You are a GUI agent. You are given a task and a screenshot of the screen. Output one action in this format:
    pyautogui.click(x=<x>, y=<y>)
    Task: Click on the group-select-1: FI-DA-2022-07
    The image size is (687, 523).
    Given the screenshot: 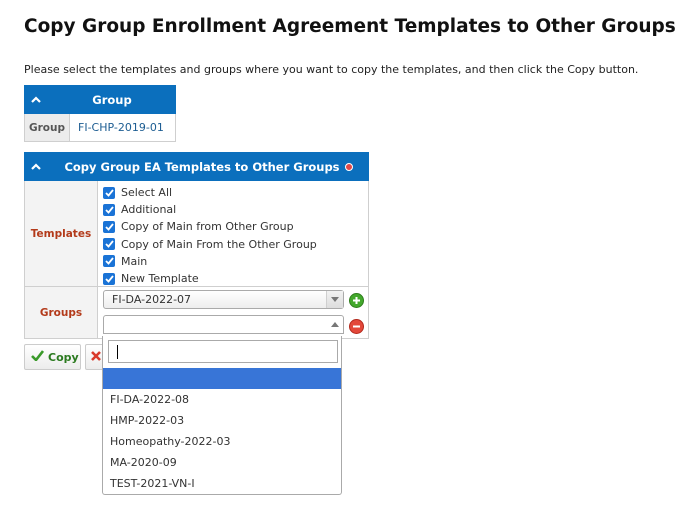 What is the action you would take?
    pyautogui.click(x=223, y=299)
    